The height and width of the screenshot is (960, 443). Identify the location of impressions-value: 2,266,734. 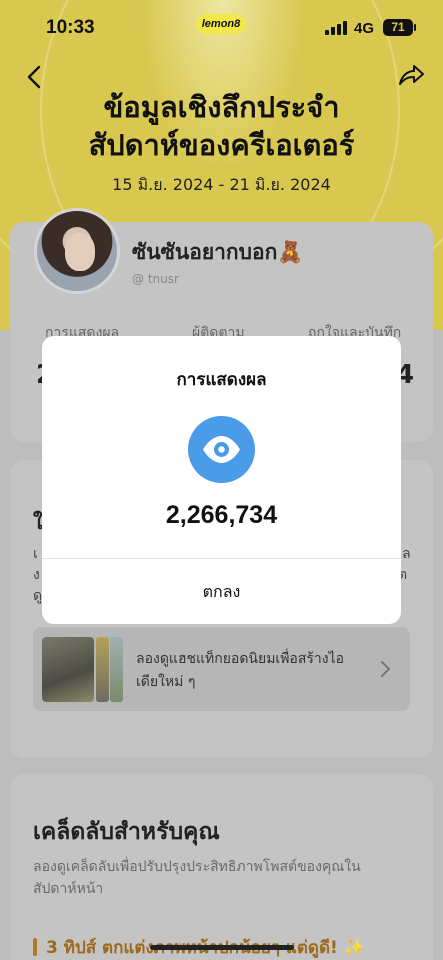
(221, 515).